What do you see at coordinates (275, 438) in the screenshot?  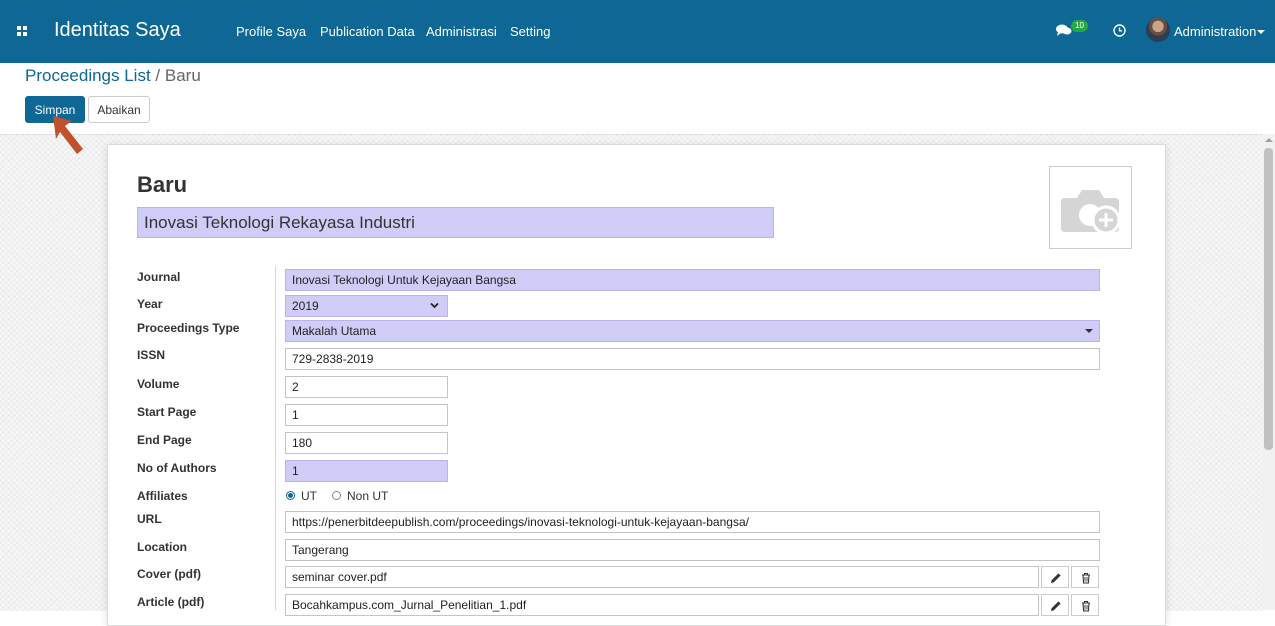 I see `field-divider` at bounding box center [275, 438].